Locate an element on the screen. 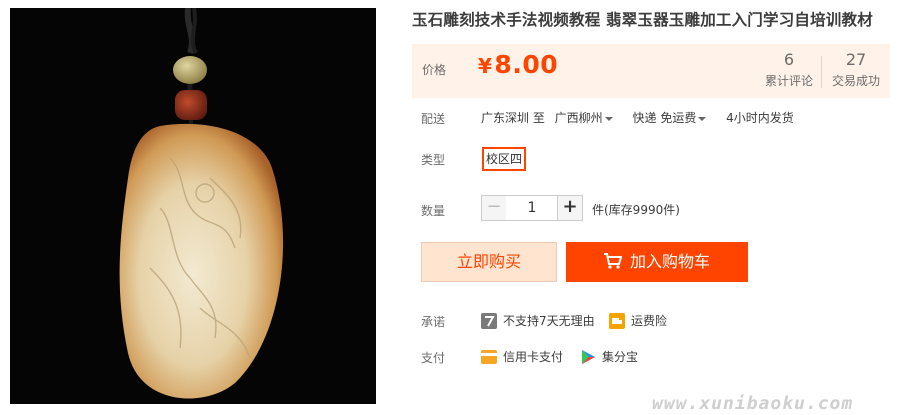 The image size is (901, 415). promise-item-label: 运费险 is located at coordinates (649, 321).